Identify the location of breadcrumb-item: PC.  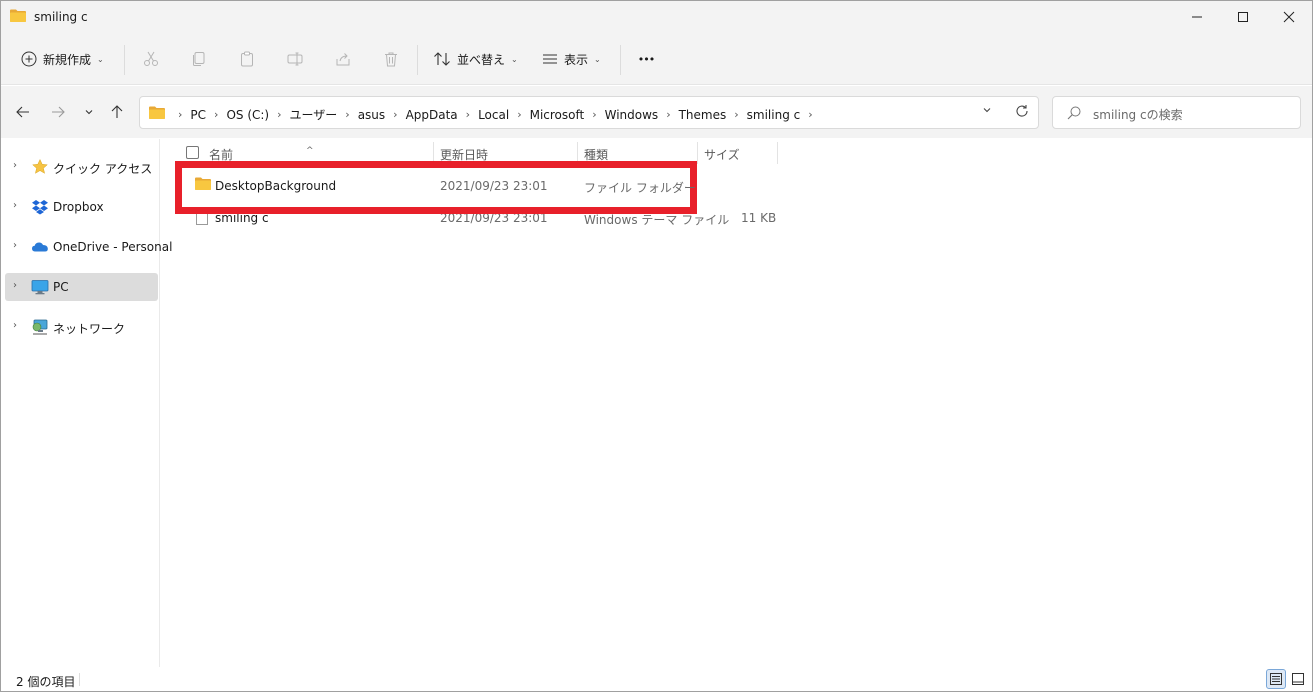
(198, 115).